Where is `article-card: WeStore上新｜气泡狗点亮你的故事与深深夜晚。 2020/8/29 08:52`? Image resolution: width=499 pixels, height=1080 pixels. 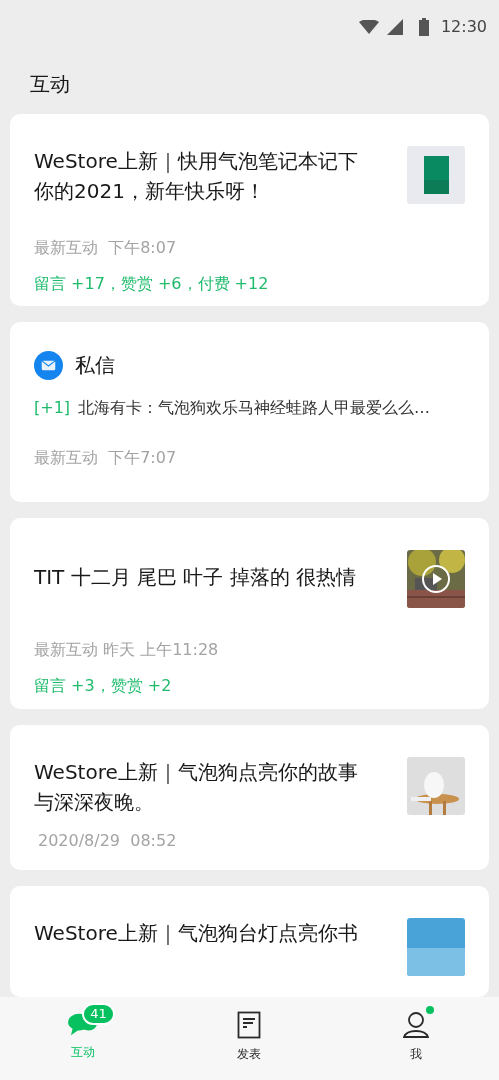 article-card: WeStore上新｜气泡狗点亮你的故事与深深夜晚。 2020/8/29 08:52 is located at coordinates (249, 797).